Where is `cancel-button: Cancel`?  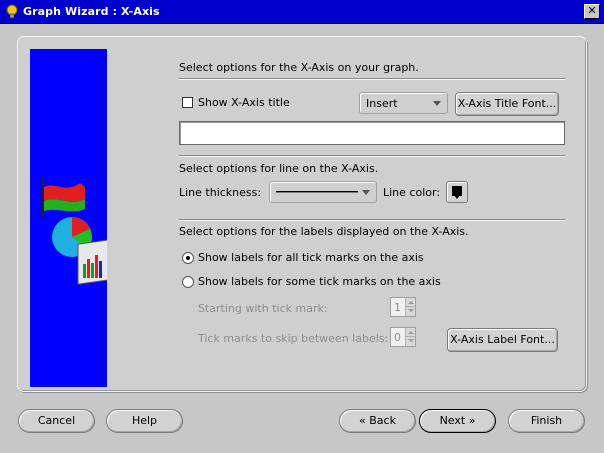 cancel-button: Cancel is located at coordinates (56, 421).